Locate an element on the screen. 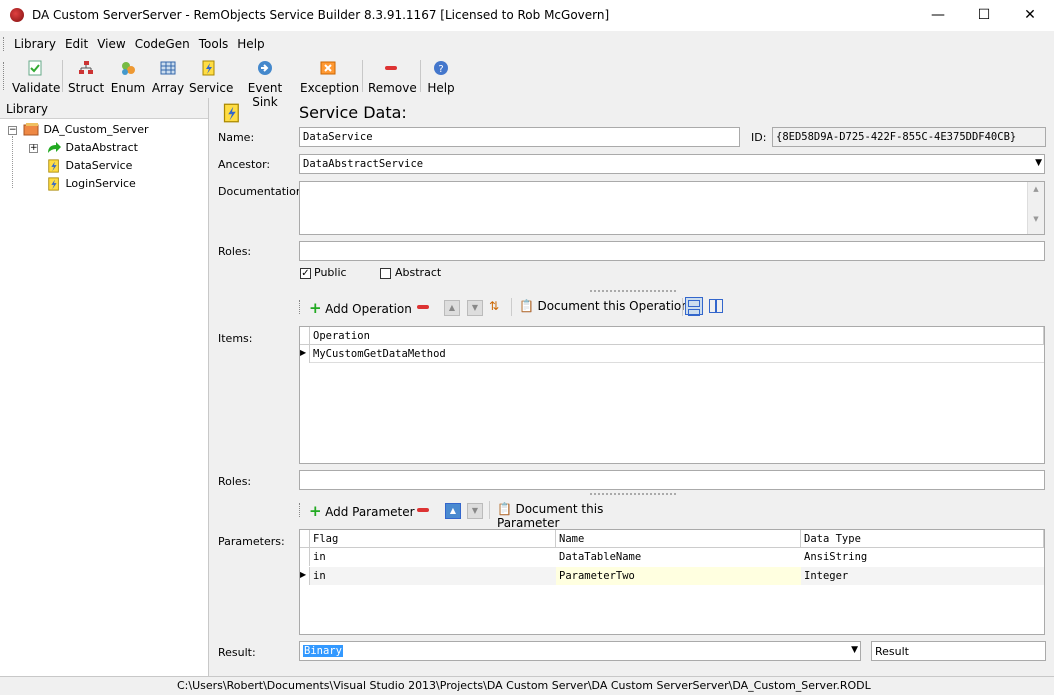  id-field: {8ED58D9A-D725-422F-855C-4E375DDF40CB} is located at coordinates (909, 137).